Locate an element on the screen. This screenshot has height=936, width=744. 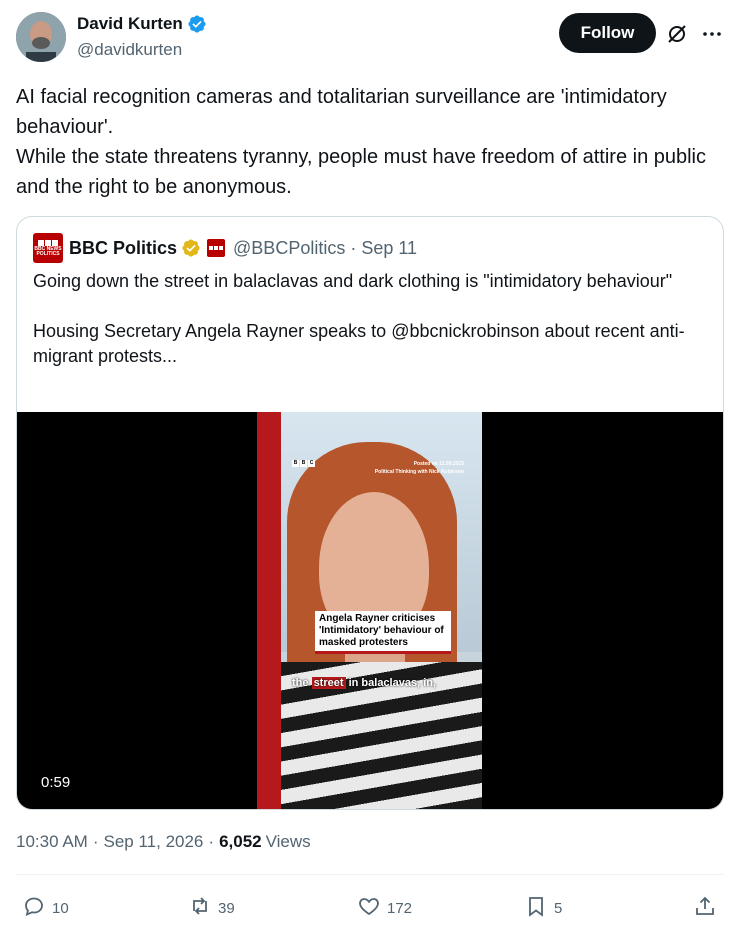
quote-date: Sep 11 is located at coordinates (389, 248).